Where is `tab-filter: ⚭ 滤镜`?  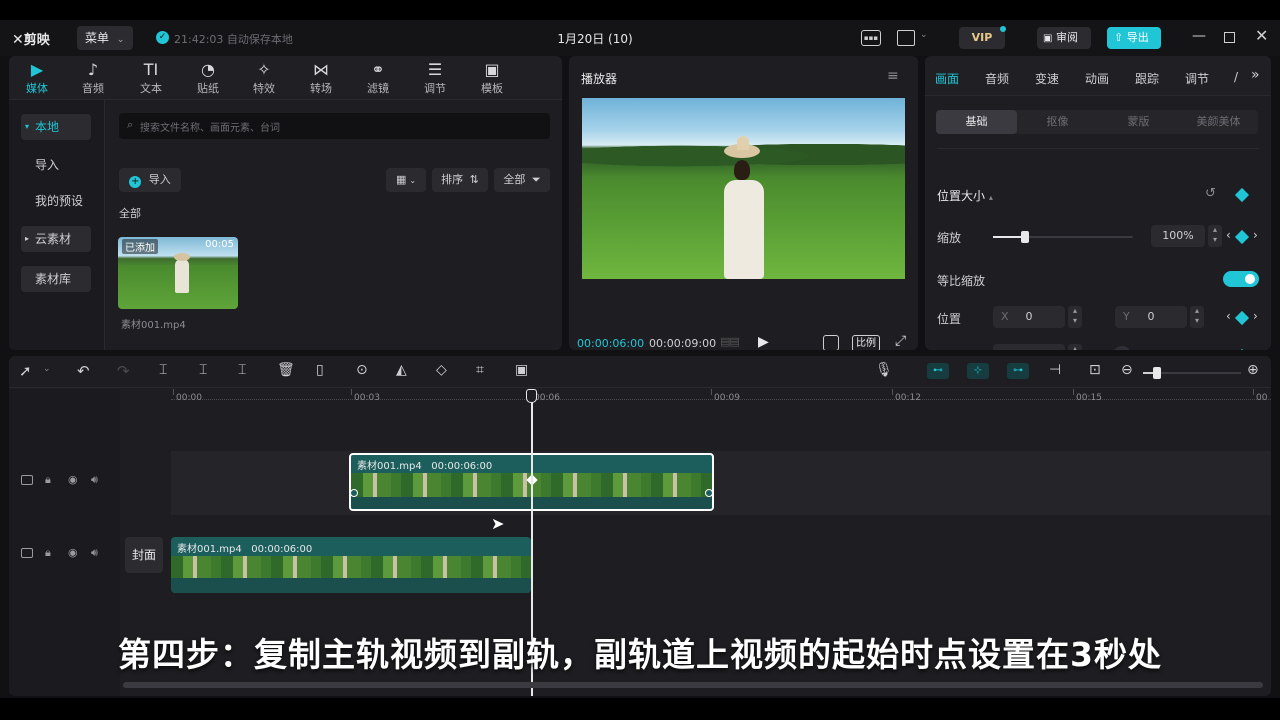
tab-filter: ⚭ 滤镜 is located at coordinates (378, 78).